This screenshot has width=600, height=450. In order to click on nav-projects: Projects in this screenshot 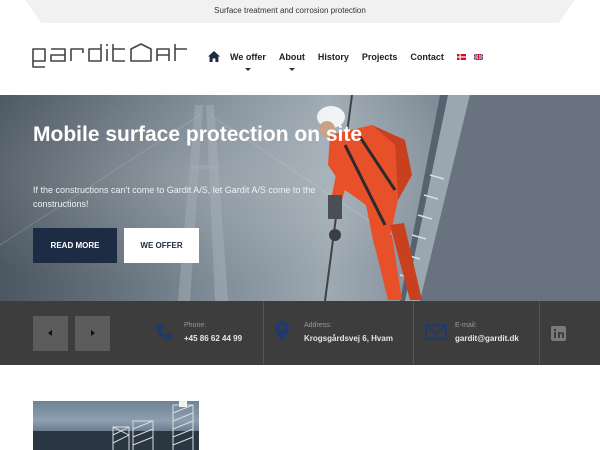, I will do `click(380, 57)`.